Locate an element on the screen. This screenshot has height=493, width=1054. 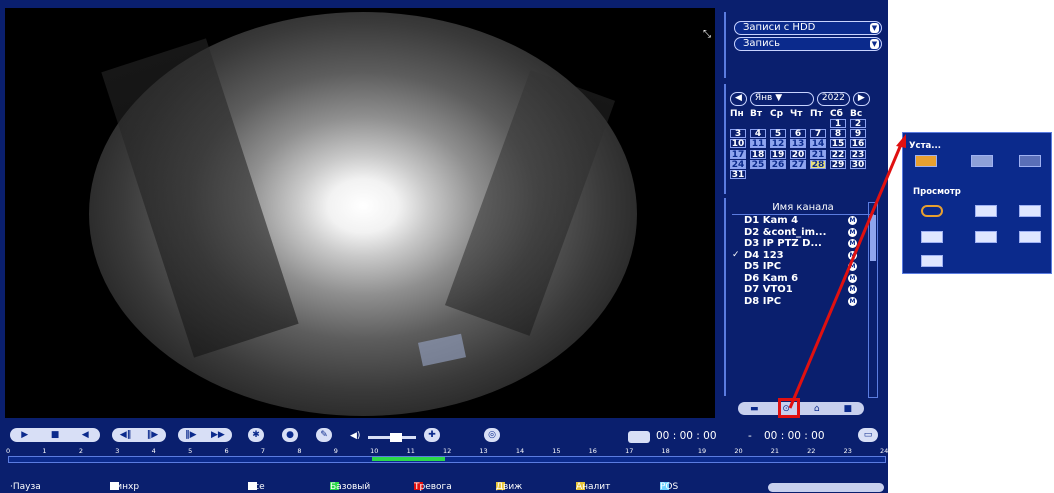
channel-row: D6 Kam 6 M is located at coordinates (803, 279).